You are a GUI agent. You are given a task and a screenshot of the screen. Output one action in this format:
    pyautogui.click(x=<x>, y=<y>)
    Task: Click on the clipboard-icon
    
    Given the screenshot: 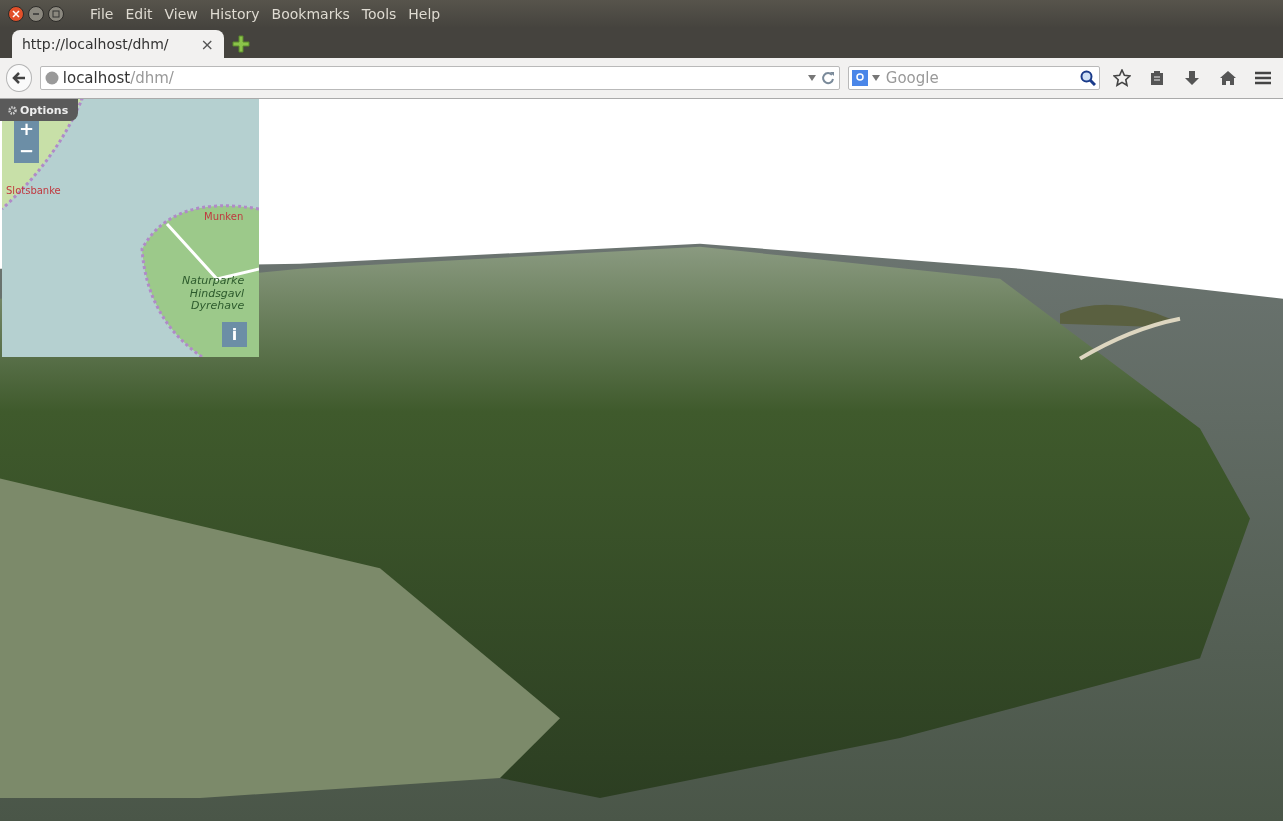 What is the action you would take?
    pyautogui.click(x=1156, y=78)
    